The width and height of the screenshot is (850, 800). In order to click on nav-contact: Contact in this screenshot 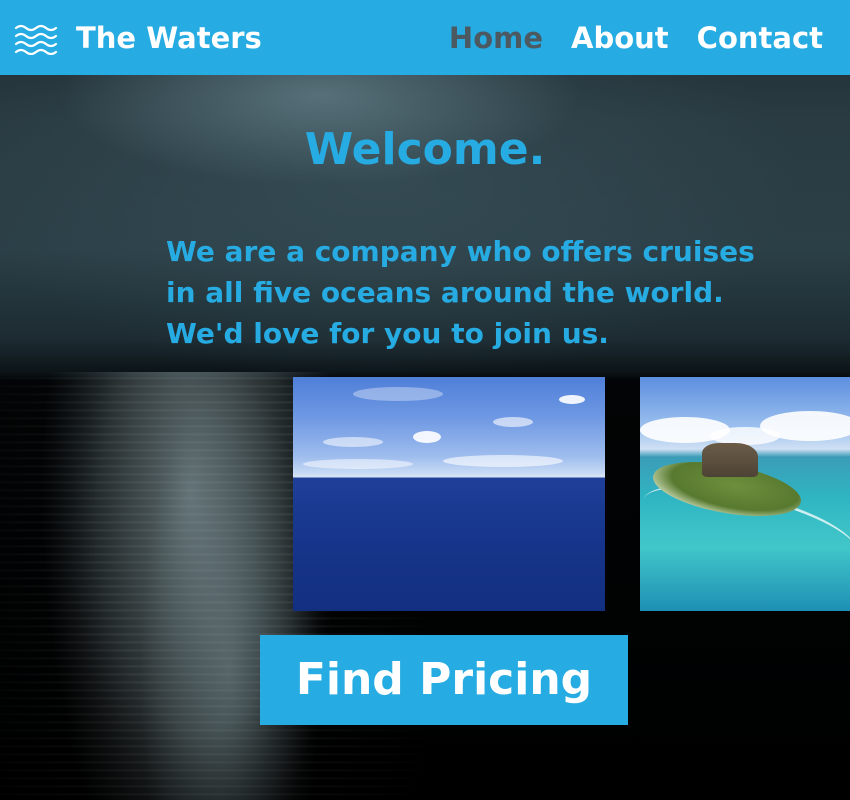, I will do `click(760, 38)`.